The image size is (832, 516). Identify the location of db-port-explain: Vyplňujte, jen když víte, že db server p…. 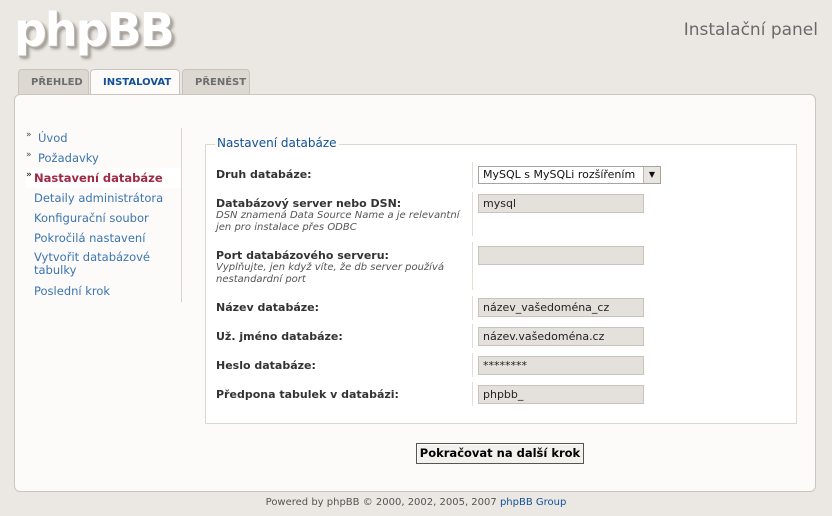
(330, 273).